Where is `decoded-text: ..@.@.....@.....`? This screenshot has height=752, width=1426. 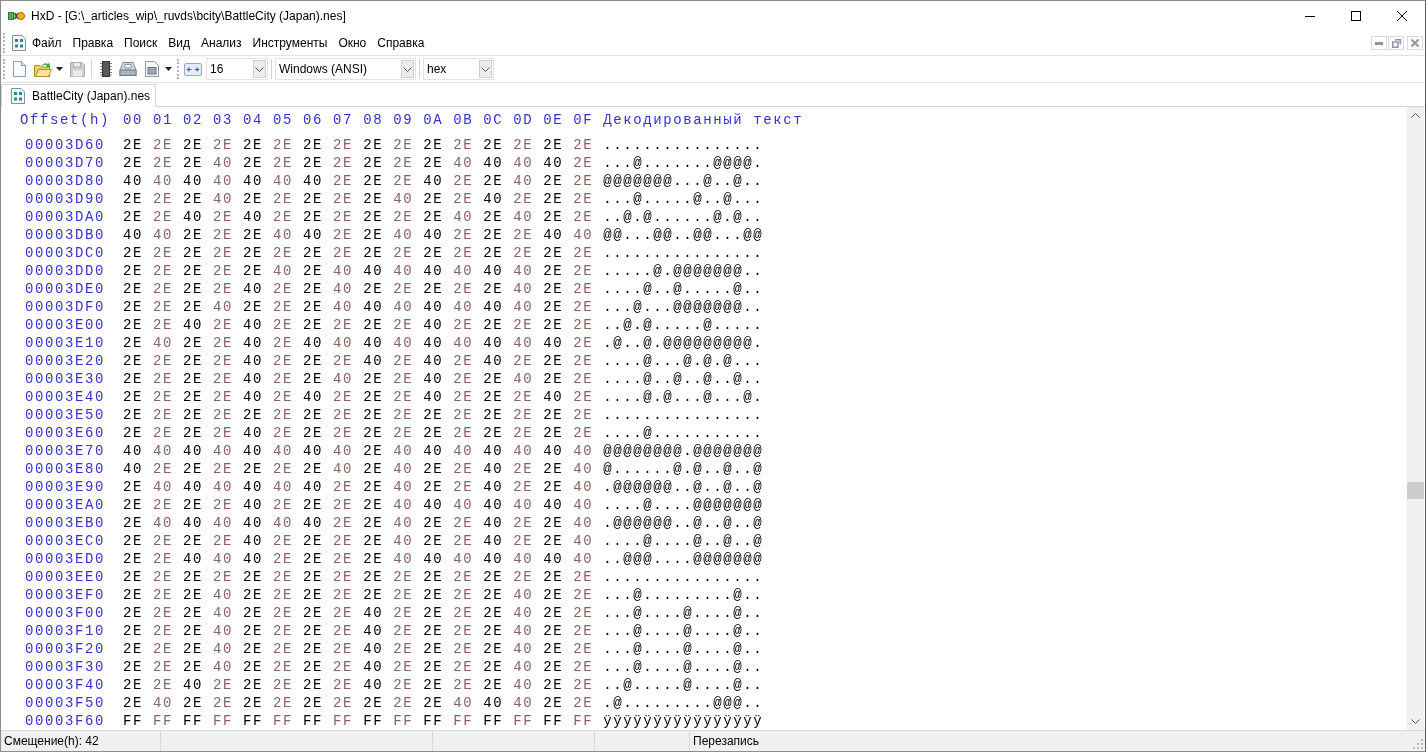 decoded-text: ..@.@.....@..... is located at coordinates (683, 325).